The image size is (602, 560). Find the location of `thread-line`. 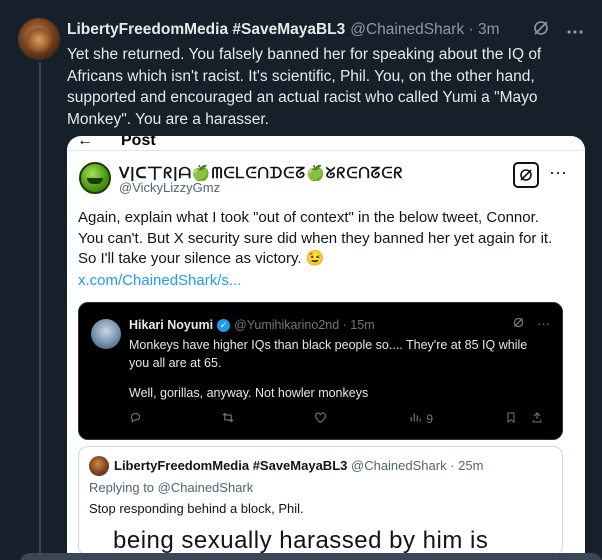

thread-line is located at coordinates (40, 311).